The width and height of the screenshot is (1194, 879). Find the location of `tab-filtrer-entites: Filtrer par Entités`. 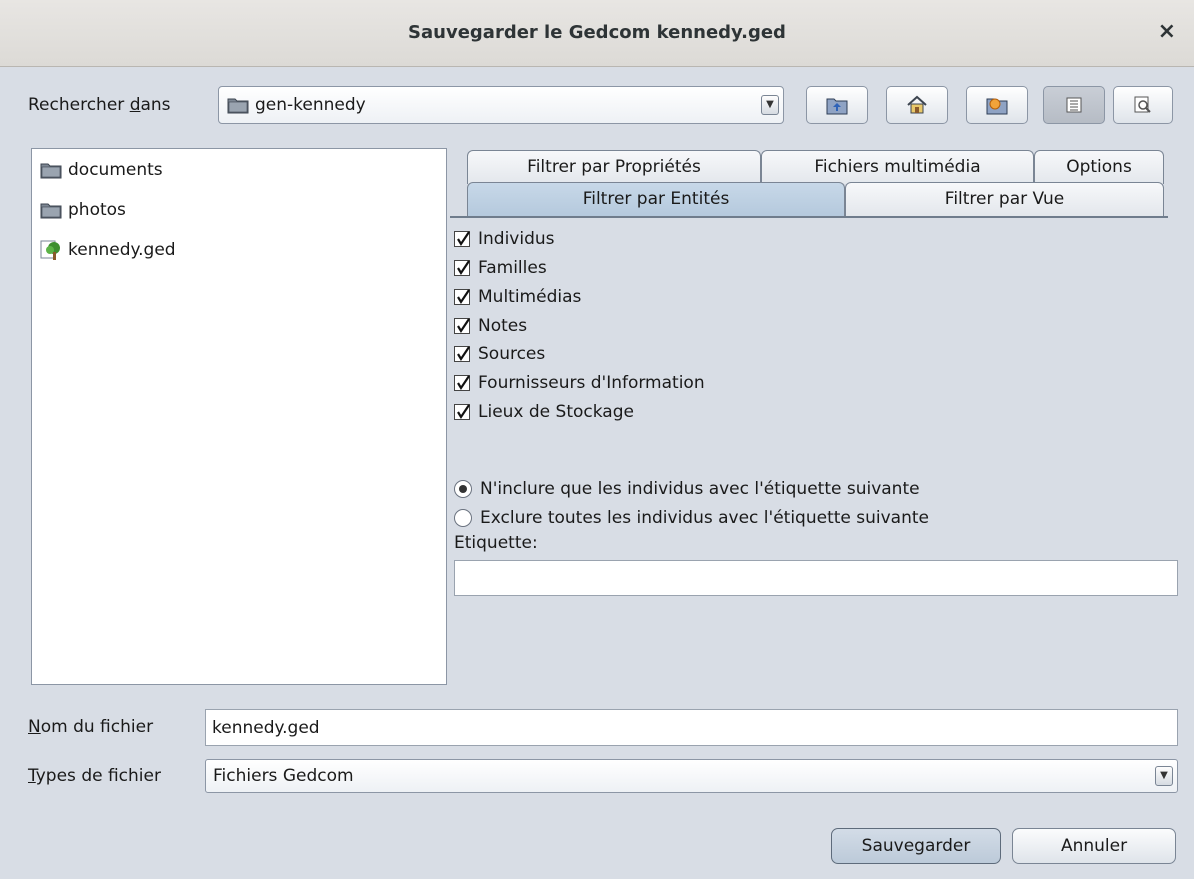

tab-filtrer-entites: Filtrer par Entités is located at coordinates (656, 199).